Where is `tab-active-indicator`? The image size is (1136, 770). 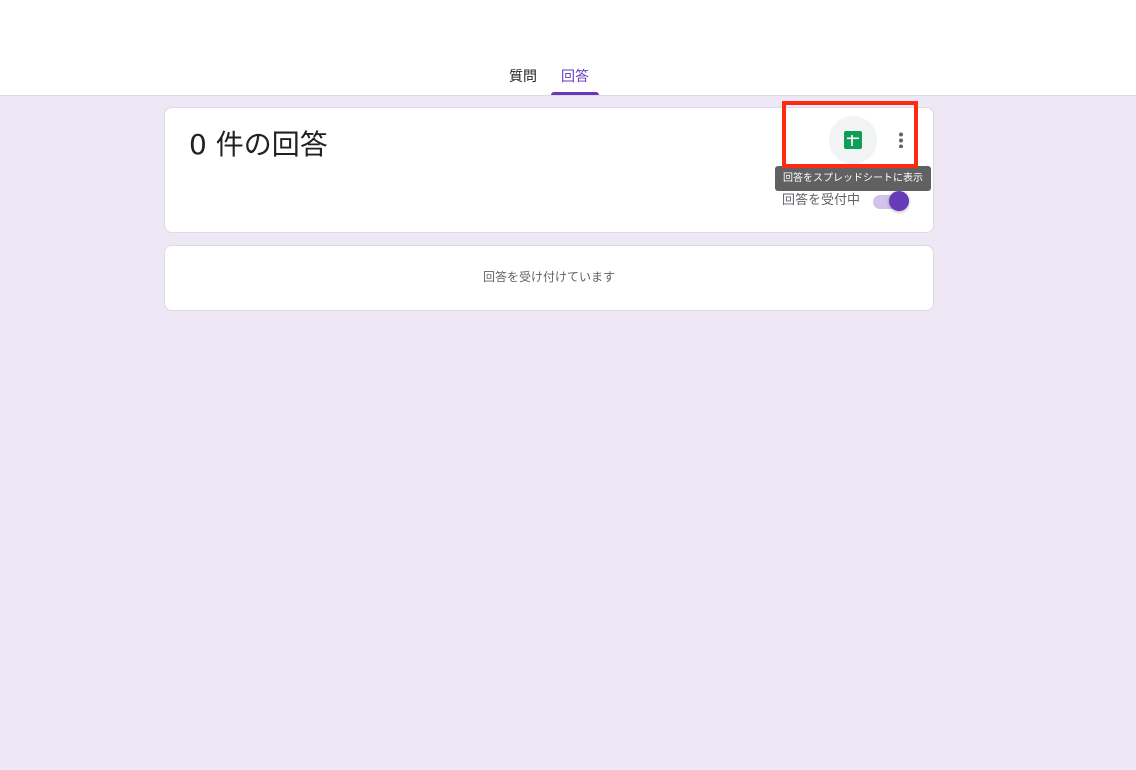 tab-active-indicator is located at coordinates (575, 93).